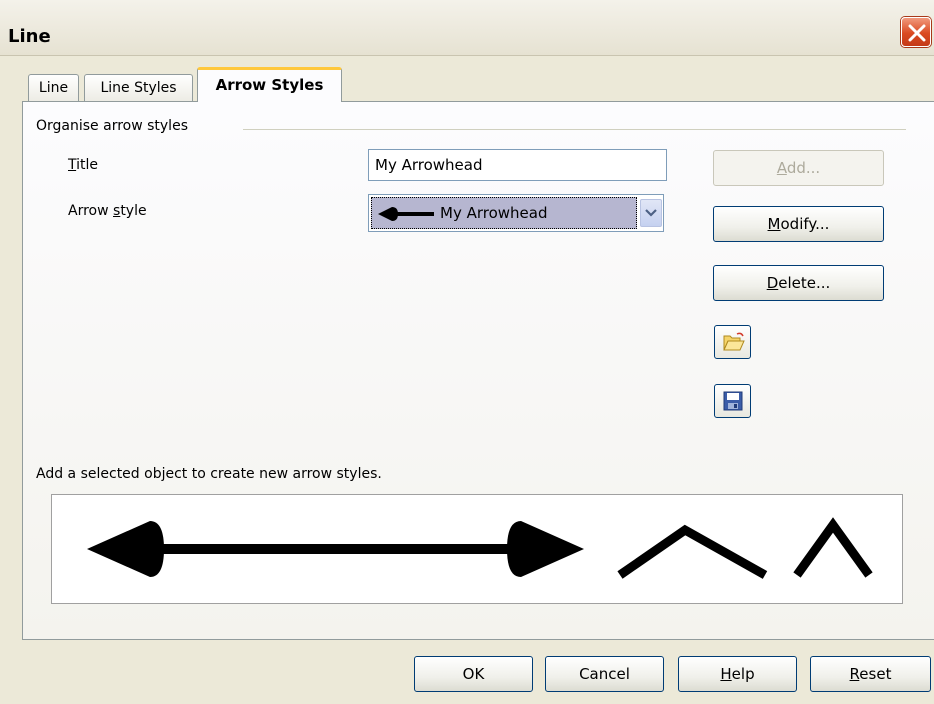 The height and width of the screenshot is (704, 934). What do you see at coordinates (473, 674) in the screenshot?
I see `ok-button: OK` at bounding box center [473, 674].